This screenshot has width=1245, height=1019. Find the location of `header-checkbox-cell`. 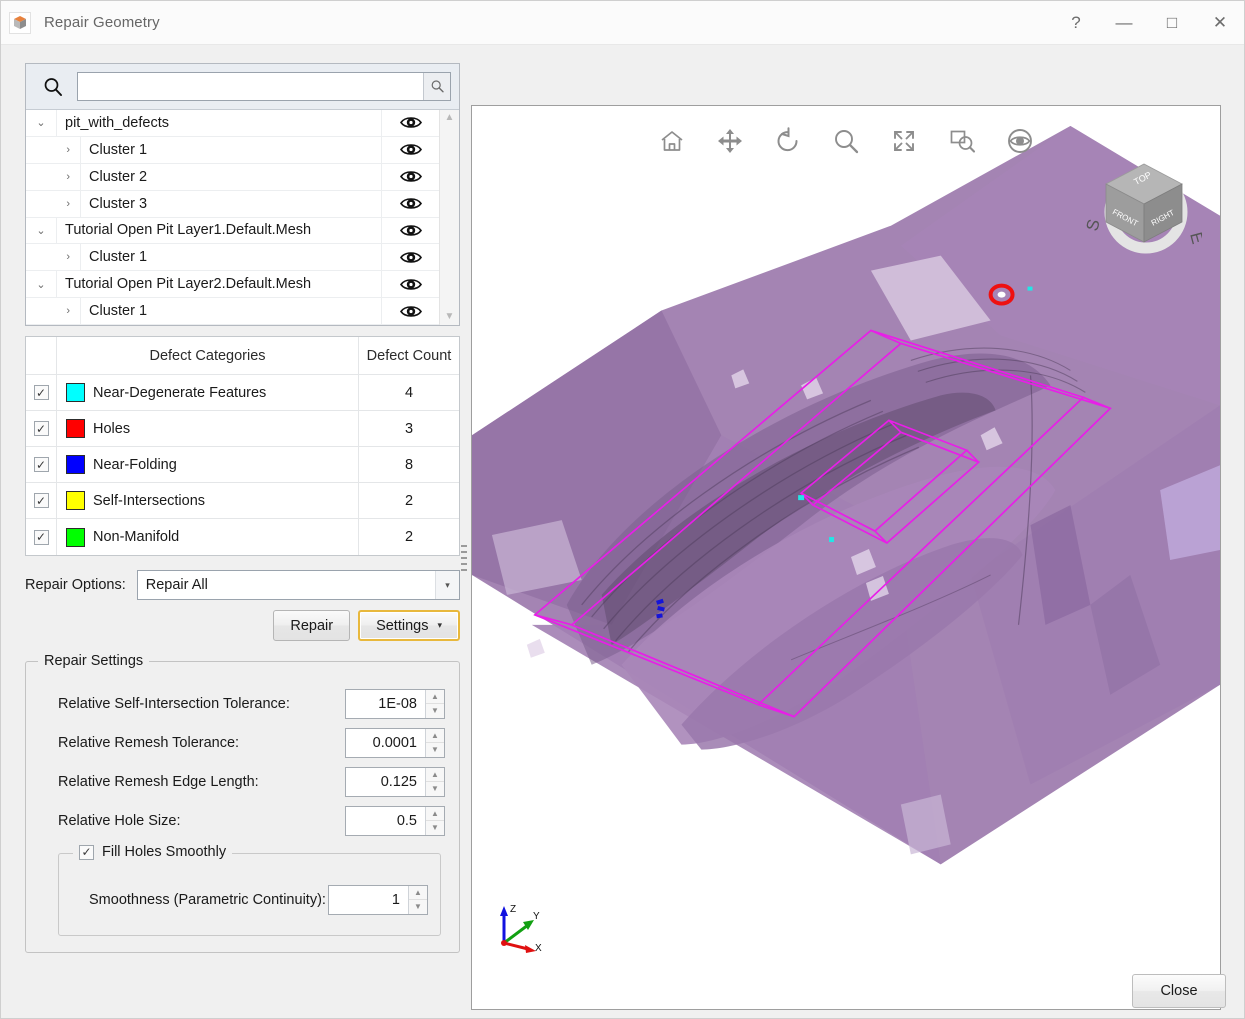

header-checkbox-cell is located at coordinates (41, 355).